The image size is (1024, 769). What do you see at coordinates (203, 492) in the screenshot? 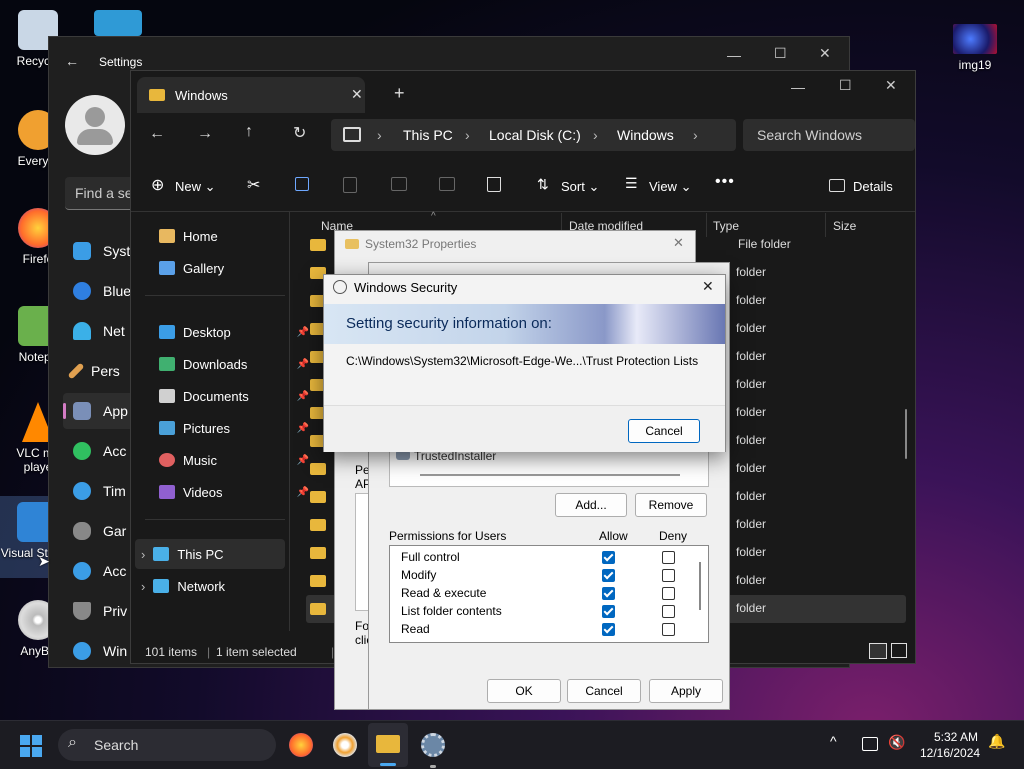
I see `nav-label: Videos` at bounding box center [203, 492].